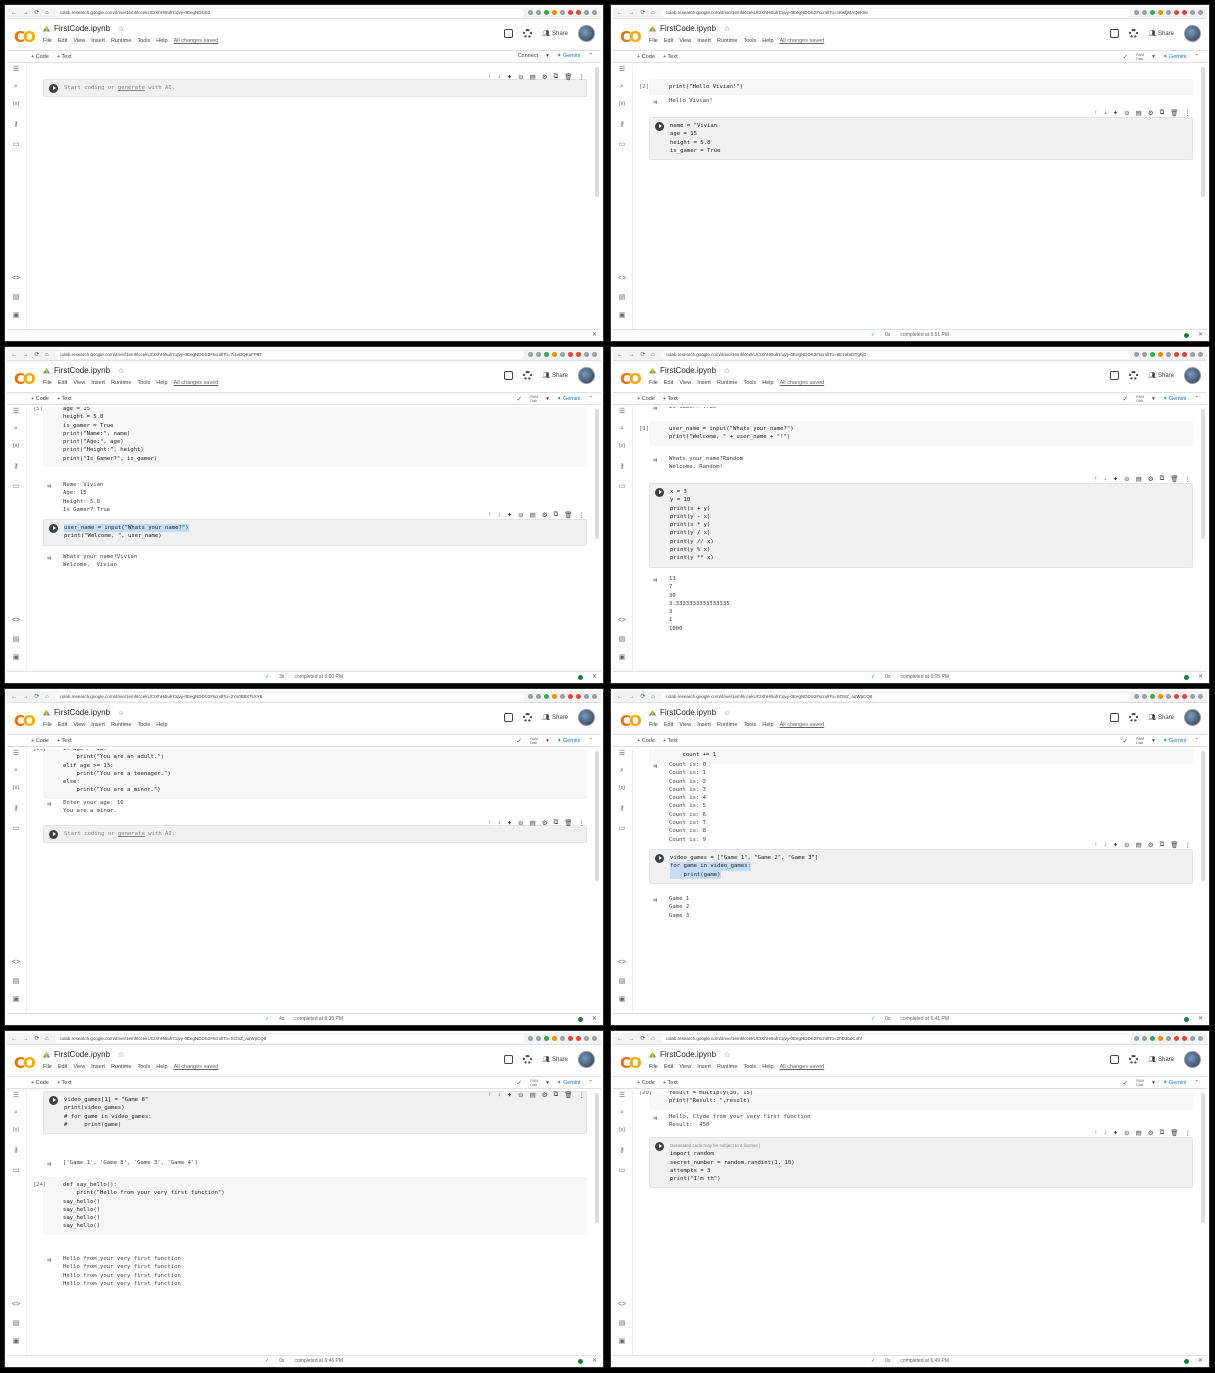 The width and height of the screenshot is (1215, 1373). I want to click on add-code-button: + Code, so click(646, 1083).